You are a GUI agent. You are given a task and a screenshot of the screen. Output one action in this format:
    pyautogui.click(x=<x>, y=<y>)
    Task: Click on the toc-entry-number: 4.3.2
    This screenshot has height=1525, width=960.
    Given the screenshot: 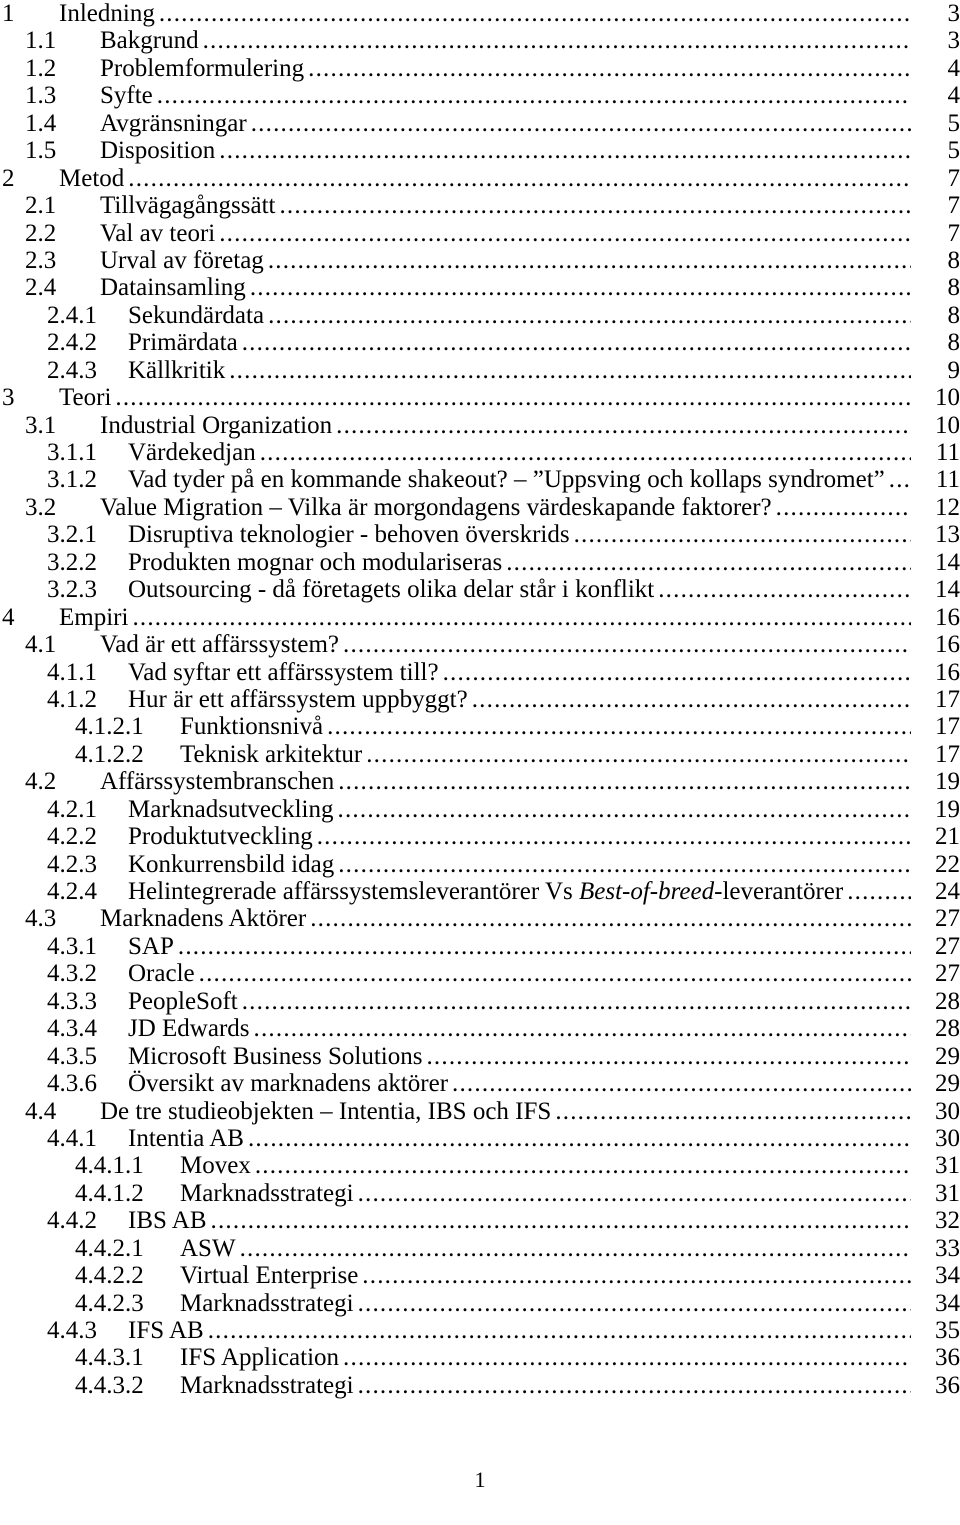 What is the action you would take?
    pyautogui.click(x=72, y=974)
    